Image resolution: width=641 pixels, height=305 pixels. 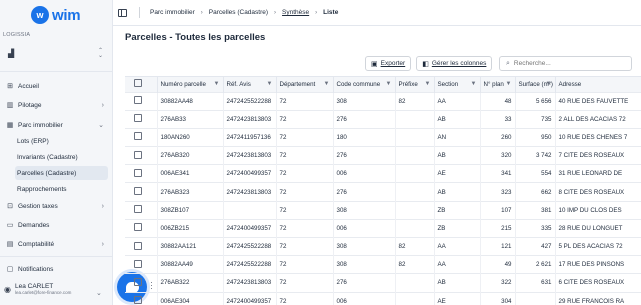 What do you see at coordinates (415, 84) in the screenshot?
I see `column-header: Préfixe ▼` at bounding box center [415, 84].